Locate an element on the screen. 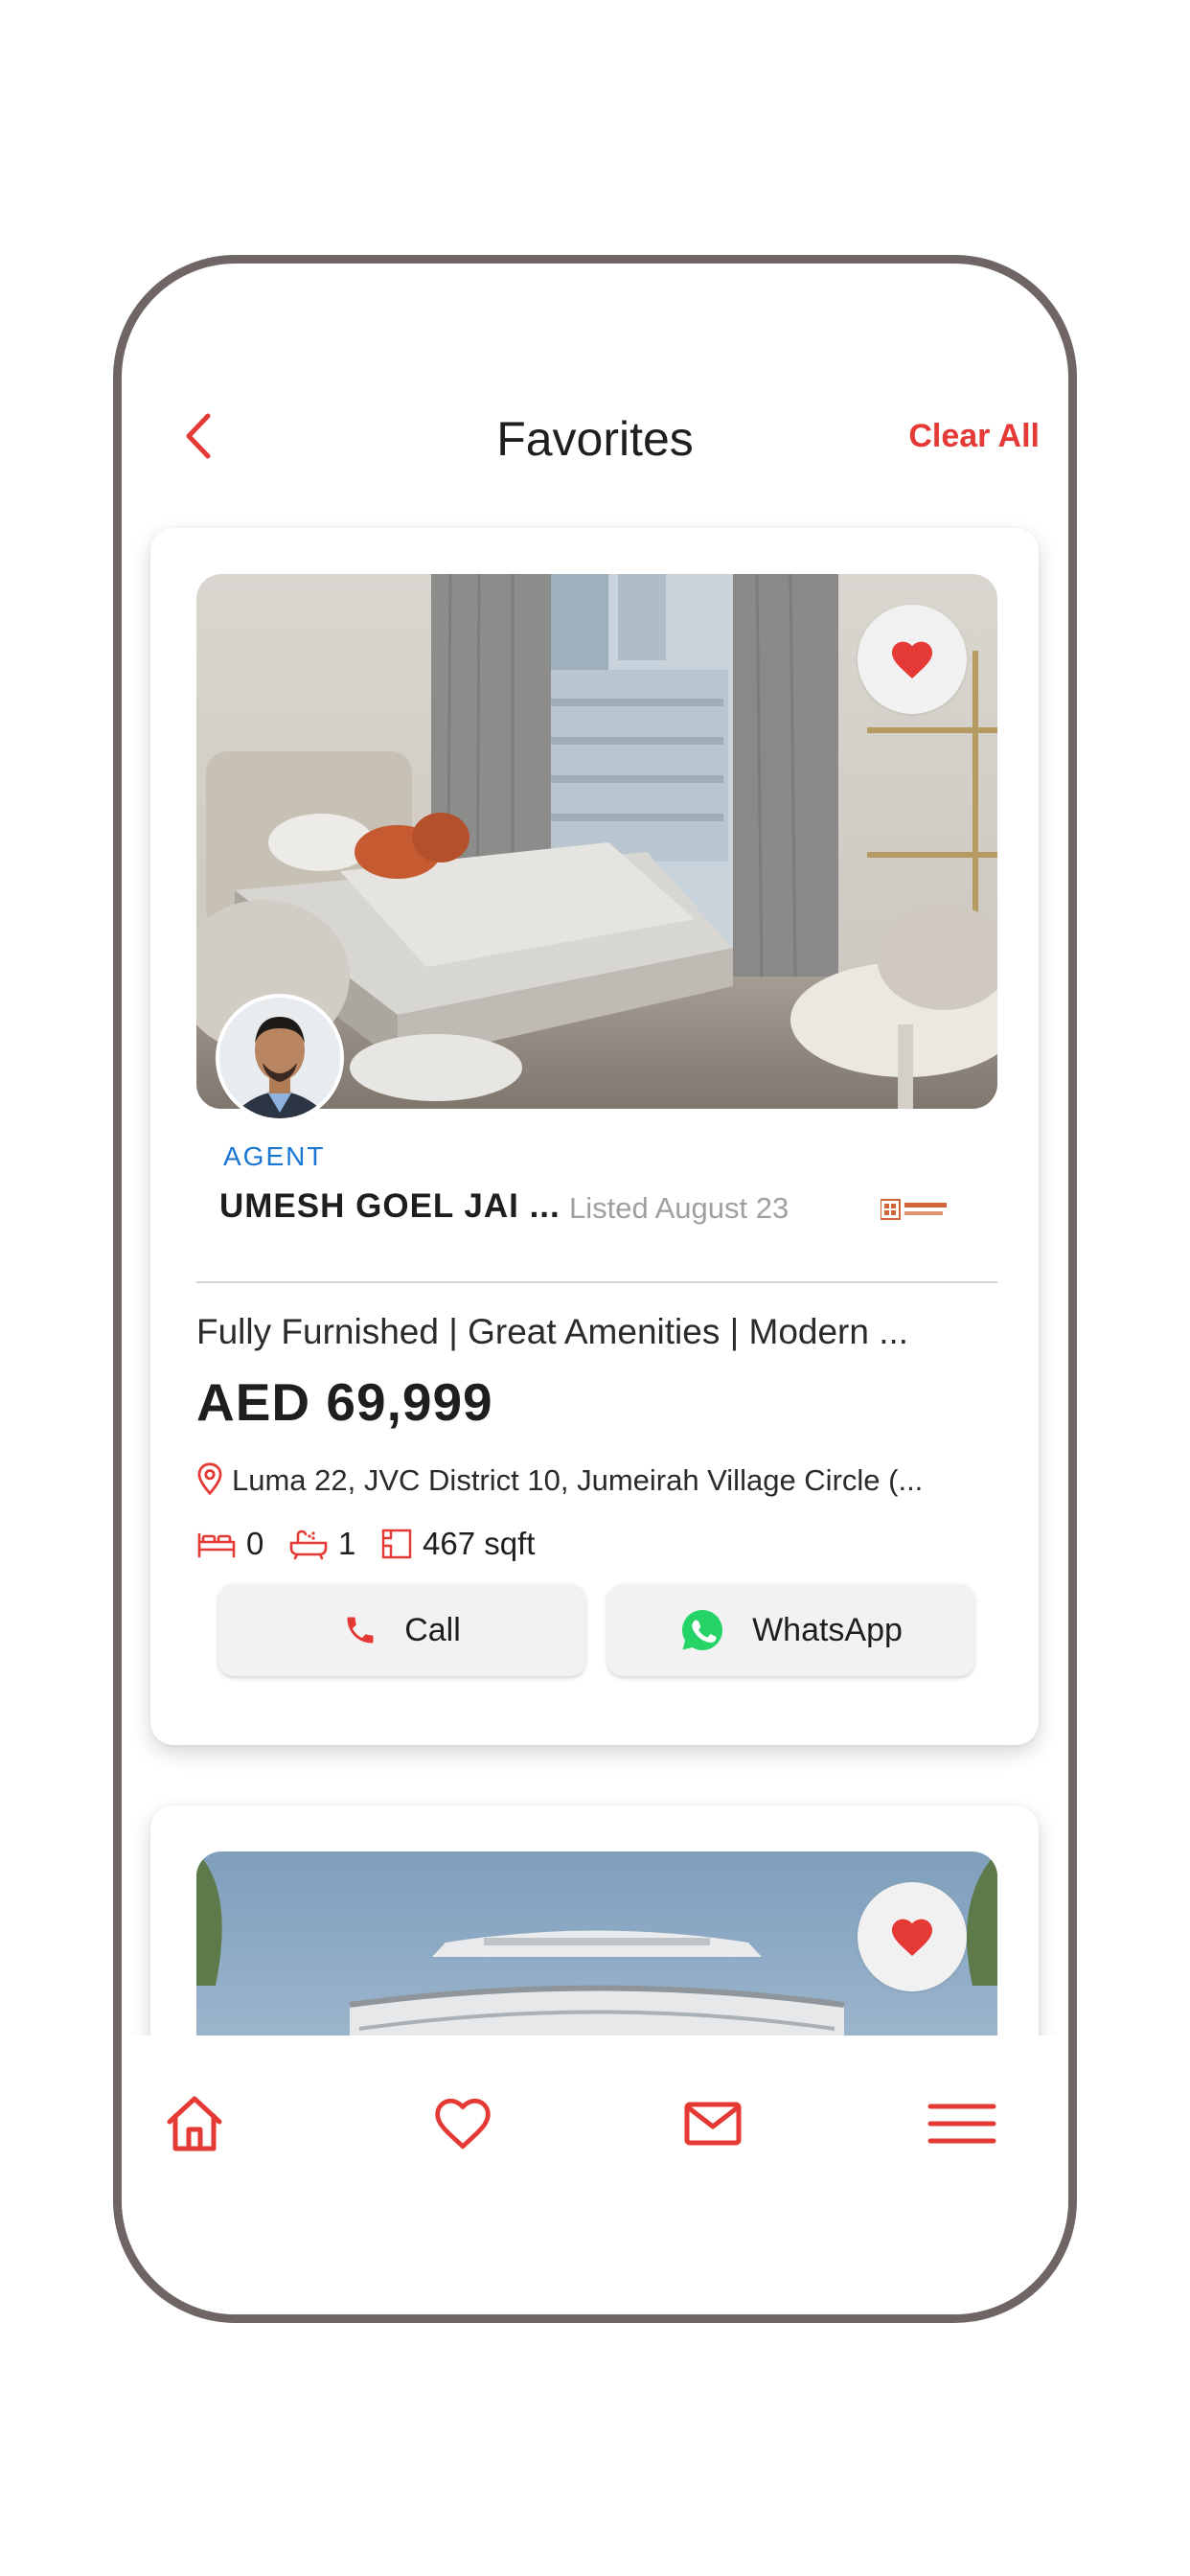 This screenshot has width=1190, height=2576. bottom-tab-bar is located at coordinates (595, 2175).